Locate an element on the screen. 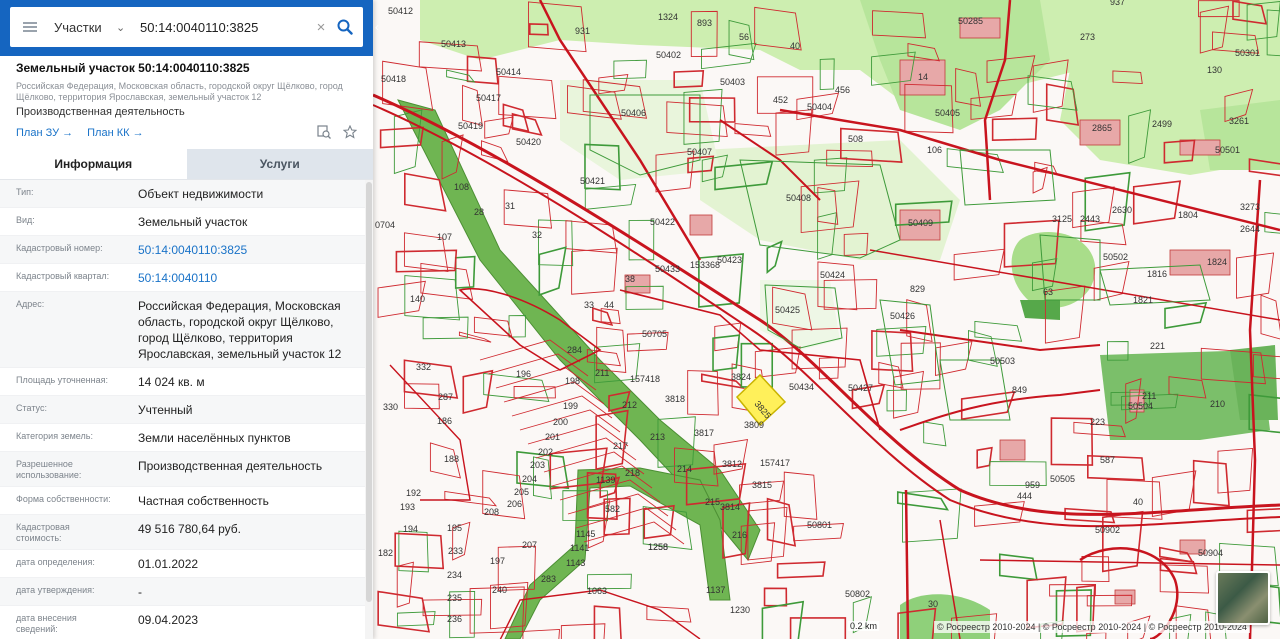 The image size is (1280, 639). search-input is located at coordinates (225, 27).